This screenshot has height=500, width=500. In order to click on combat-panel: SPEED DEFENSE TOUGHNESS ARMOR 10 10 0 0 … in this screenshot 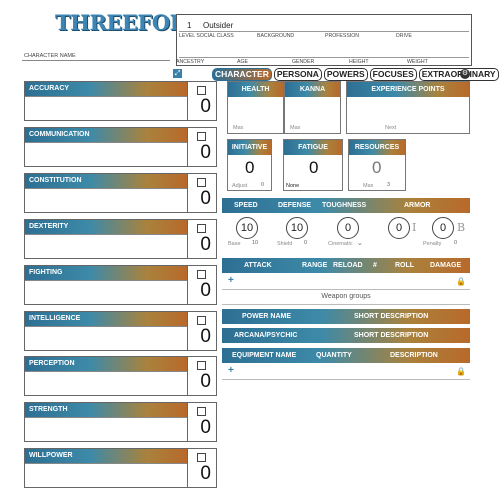, I will do `click(346, 225)`.